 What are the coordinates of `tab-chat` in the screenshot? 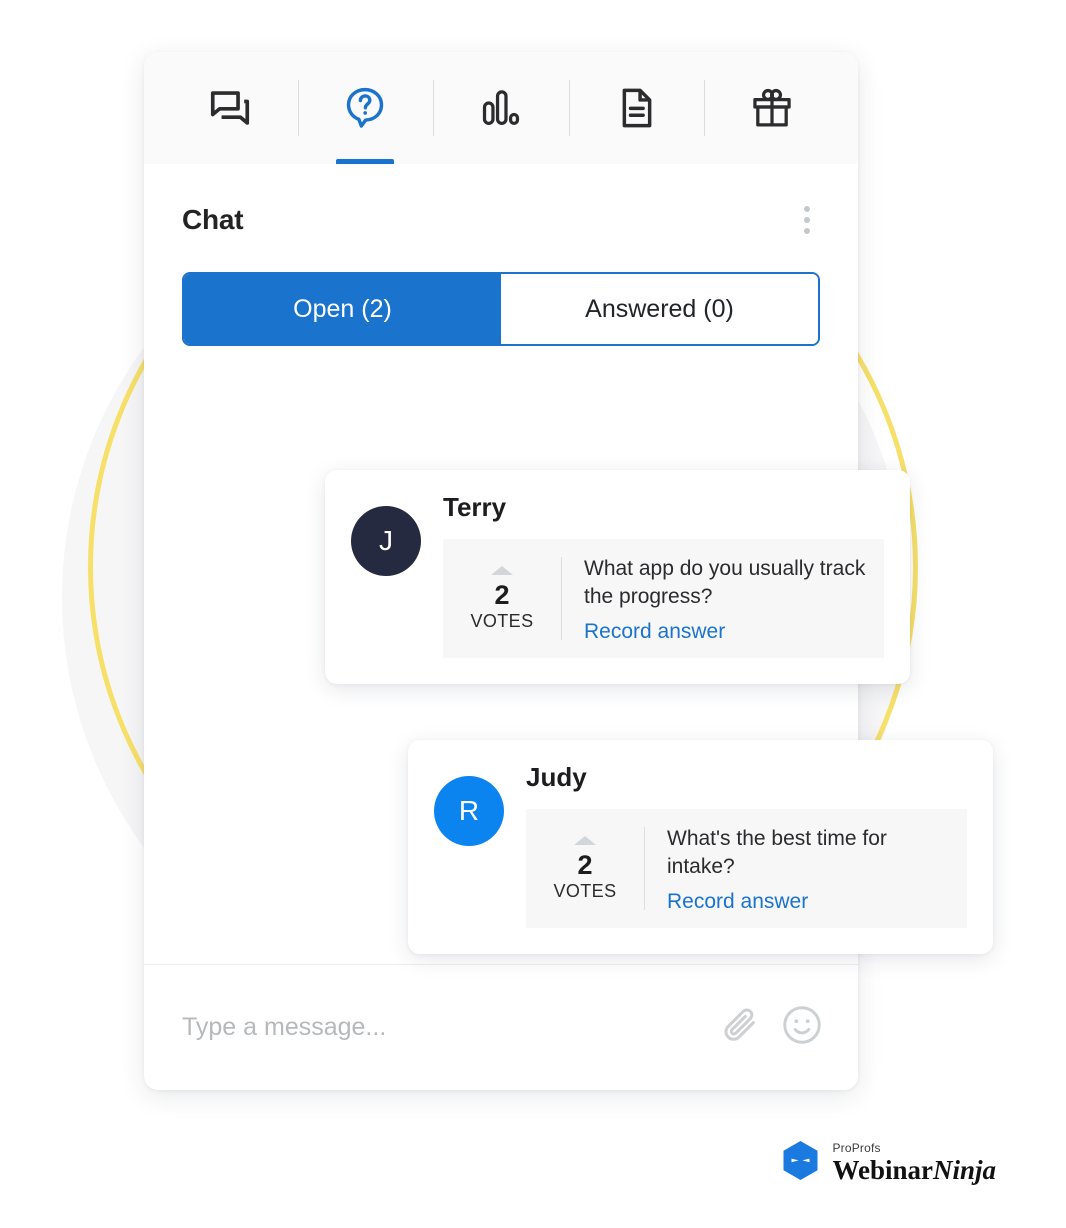 It's located at (230, 108).